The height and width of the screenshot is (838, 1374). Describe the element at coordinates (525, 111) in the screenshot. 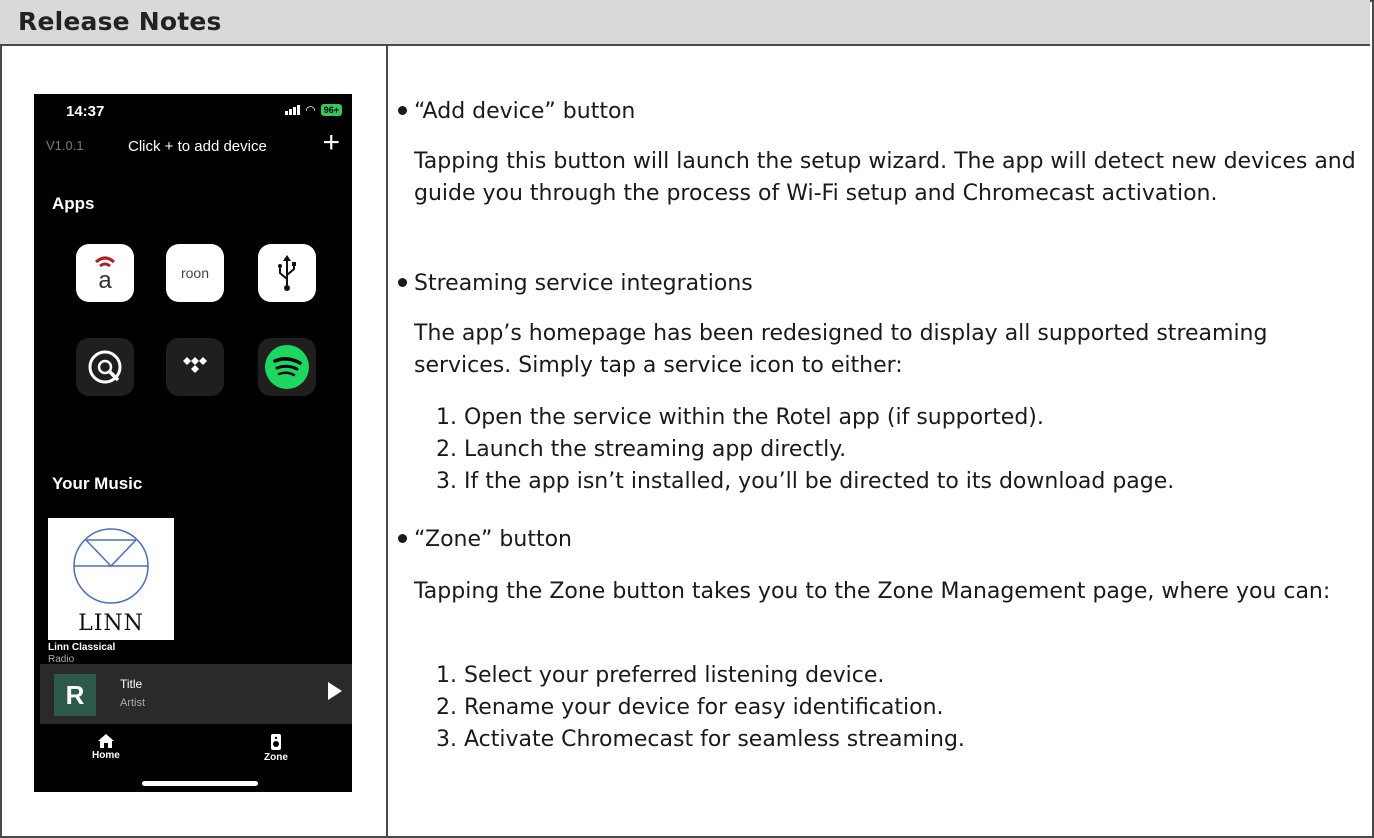

I see `note-heading-text: “Add device” button` at that location.